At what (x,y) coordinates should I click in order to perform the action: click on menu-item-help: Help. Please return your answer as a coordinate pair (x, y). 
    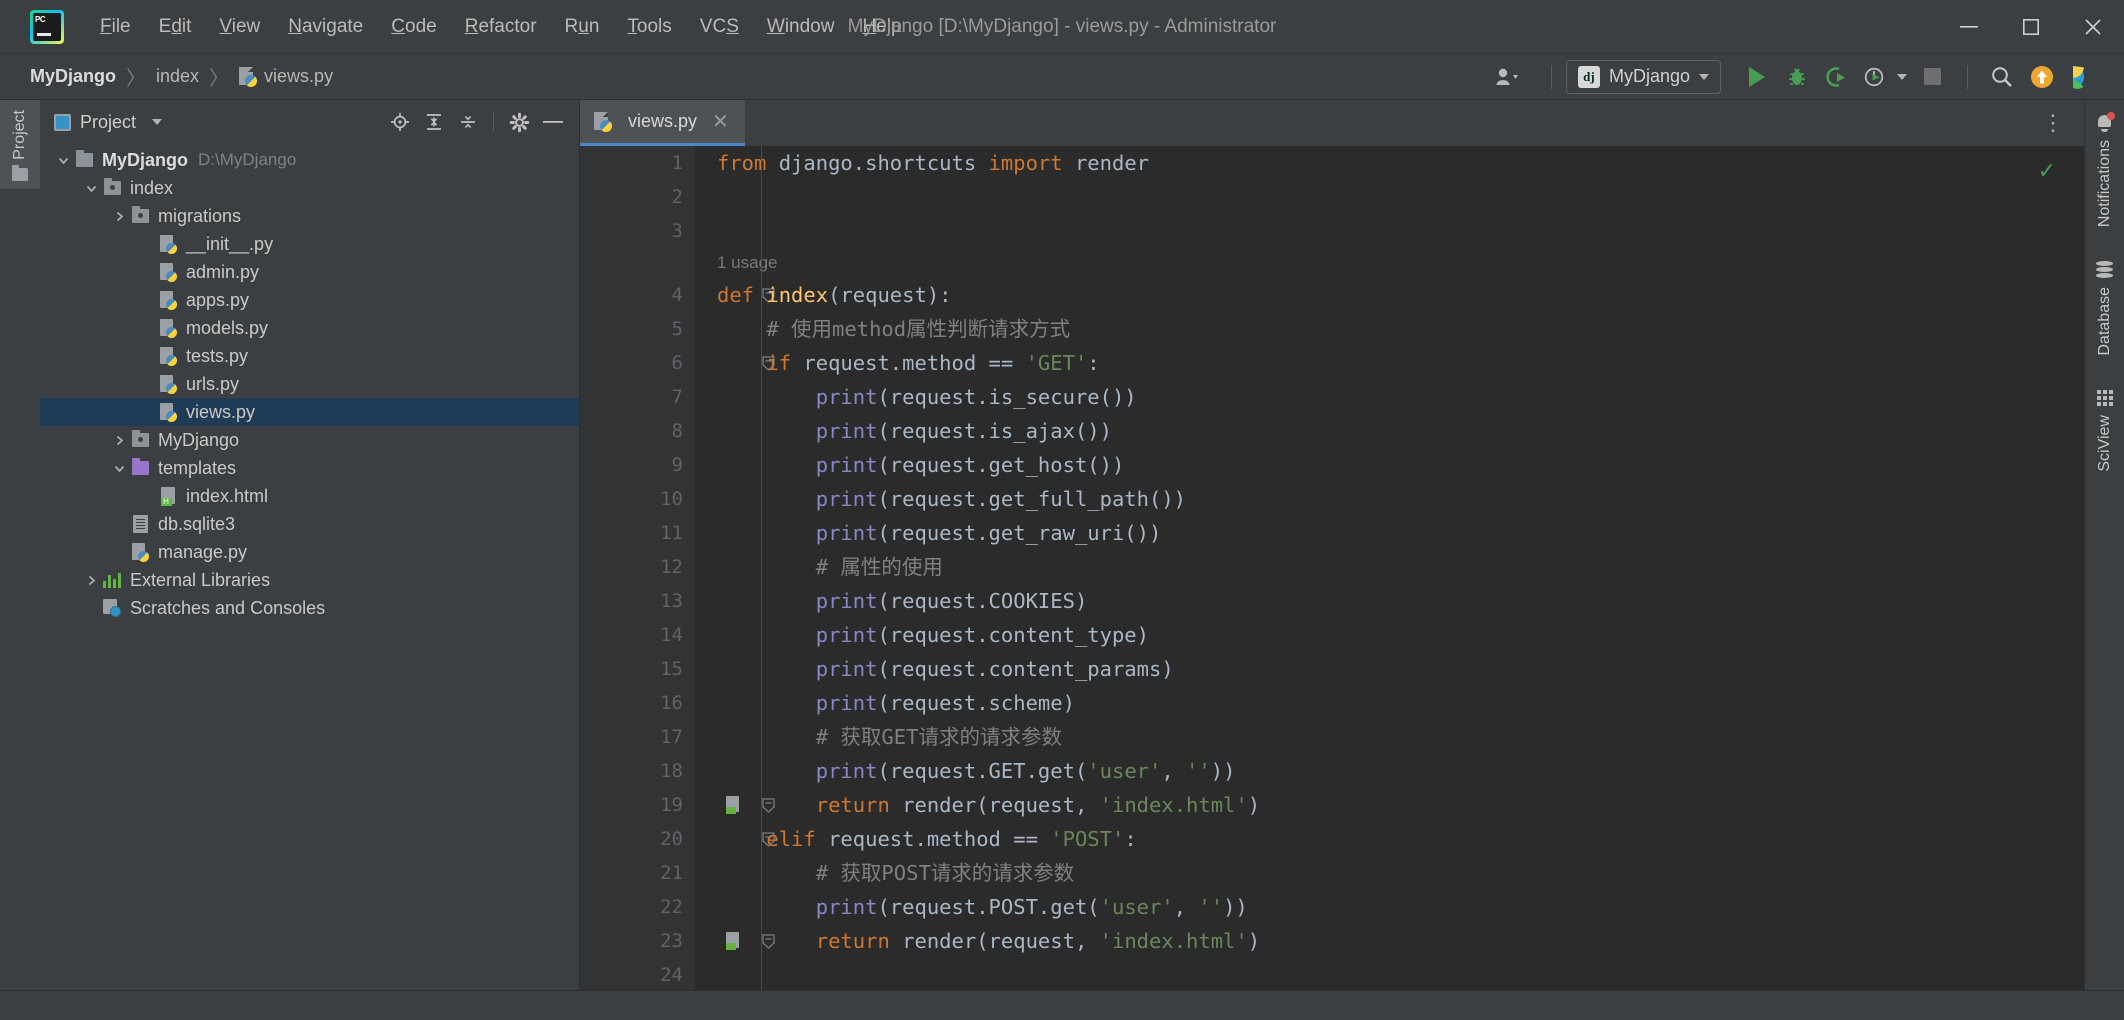
    Looking at the image, I should click on (881, 27).